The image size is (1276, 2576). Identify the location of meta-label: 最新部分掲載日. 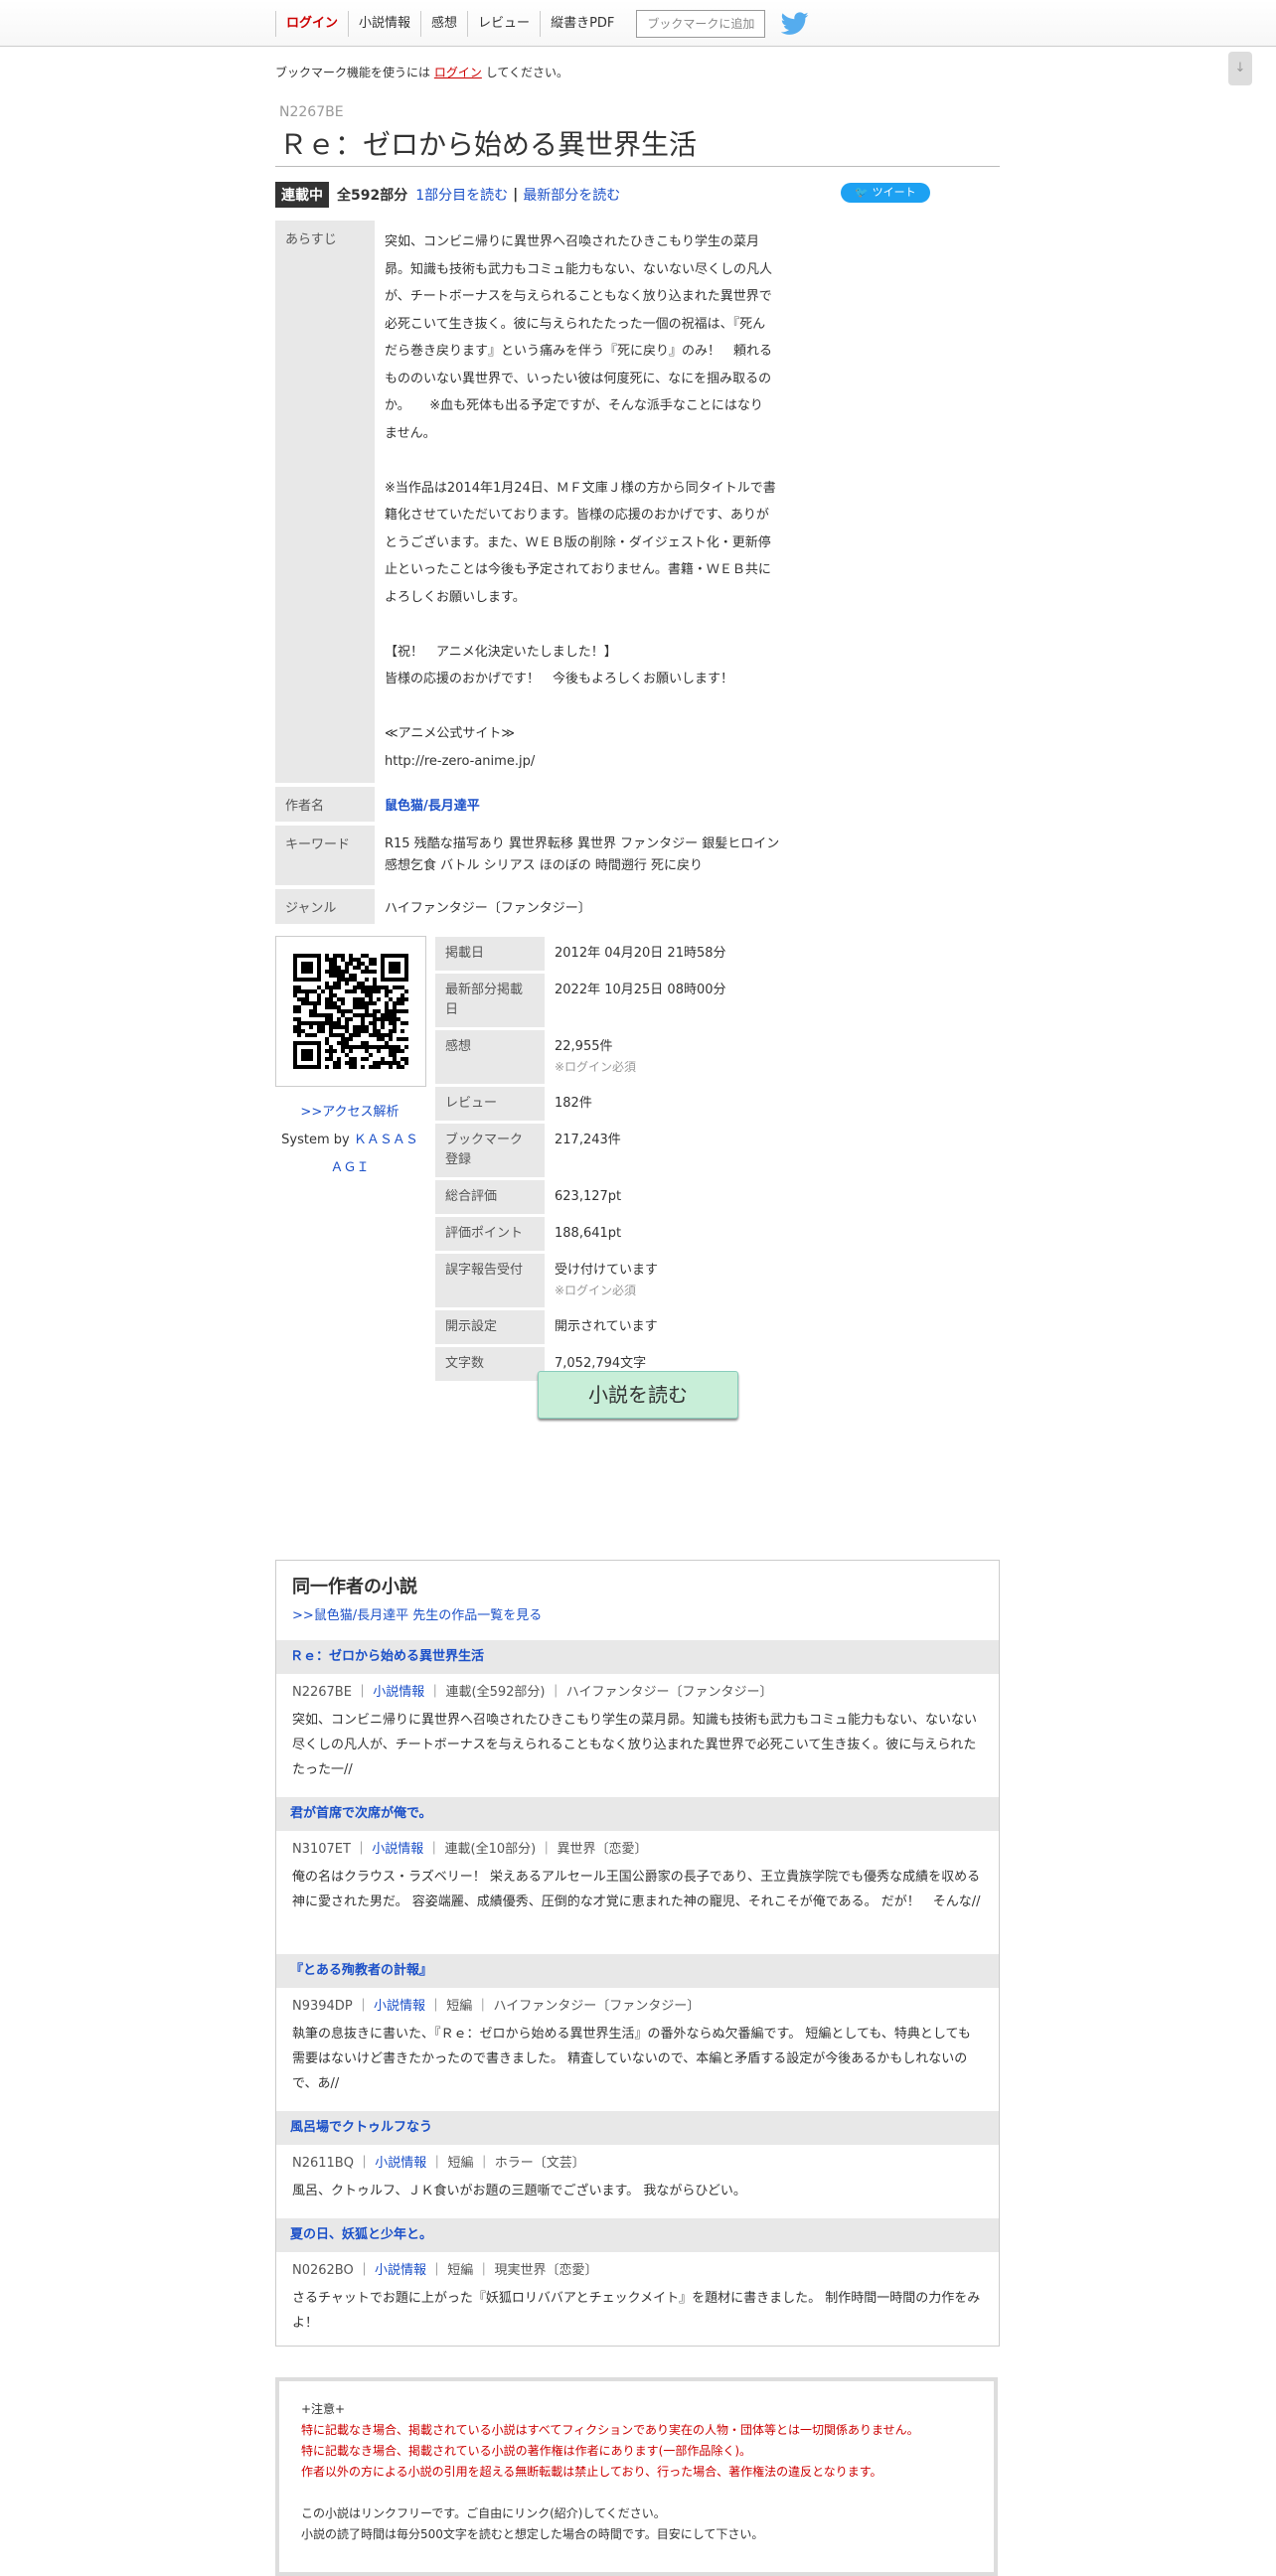
(490, 1000).